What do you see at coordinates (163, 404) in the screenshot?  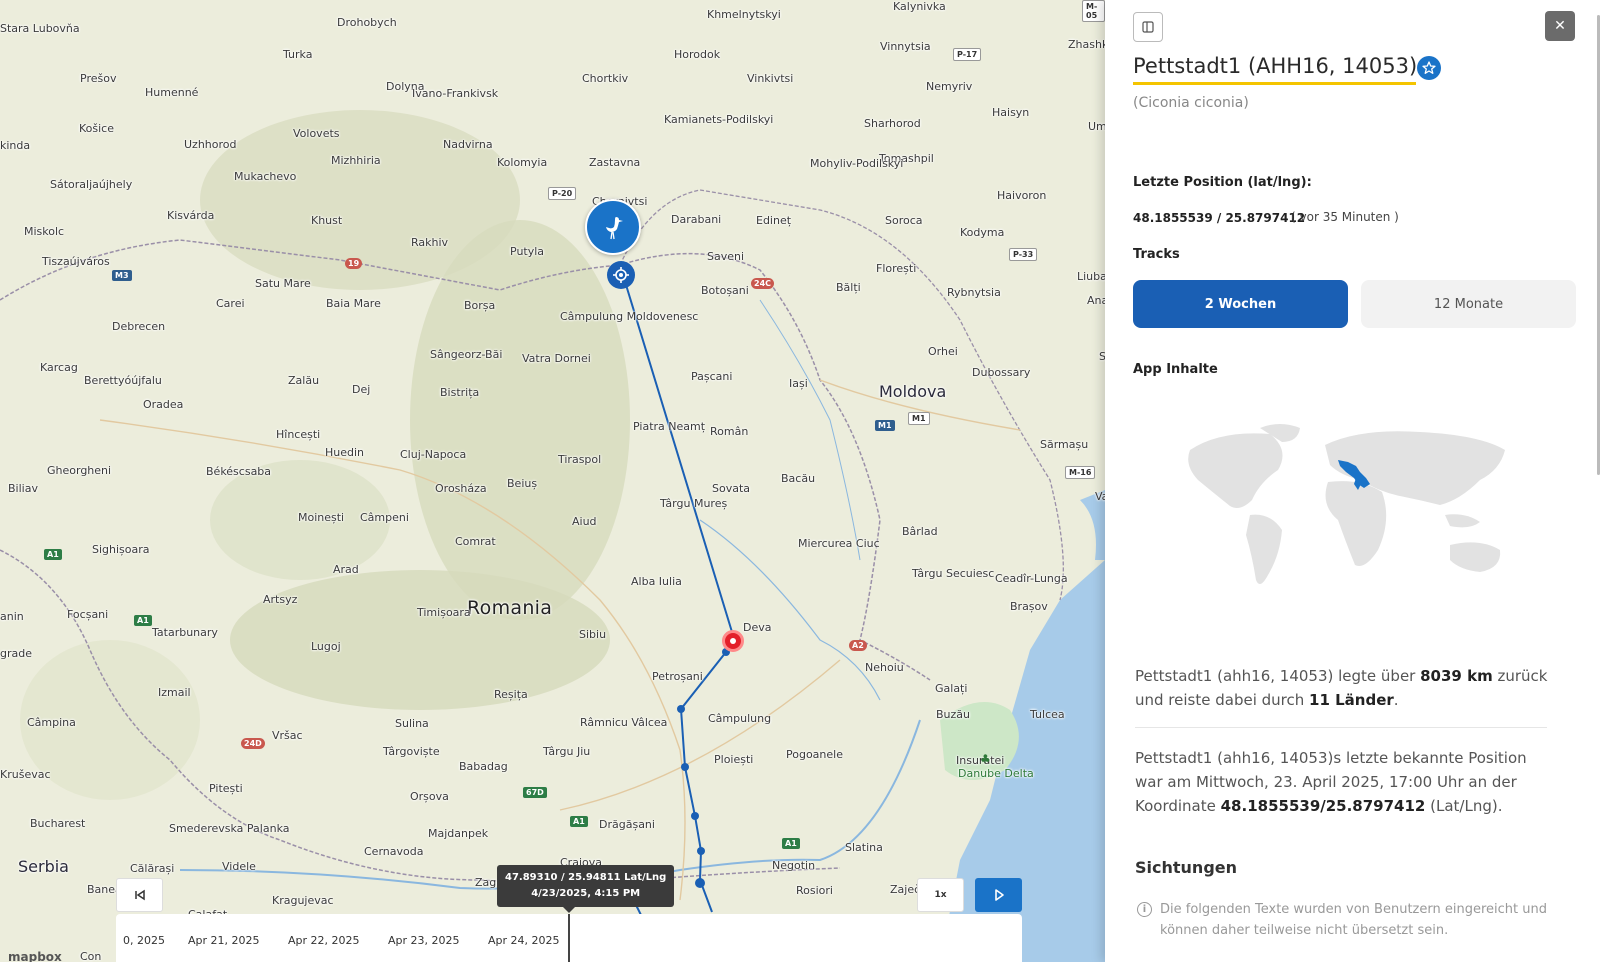 I see `city-label: Oradea` at bounding box center [163, 404].